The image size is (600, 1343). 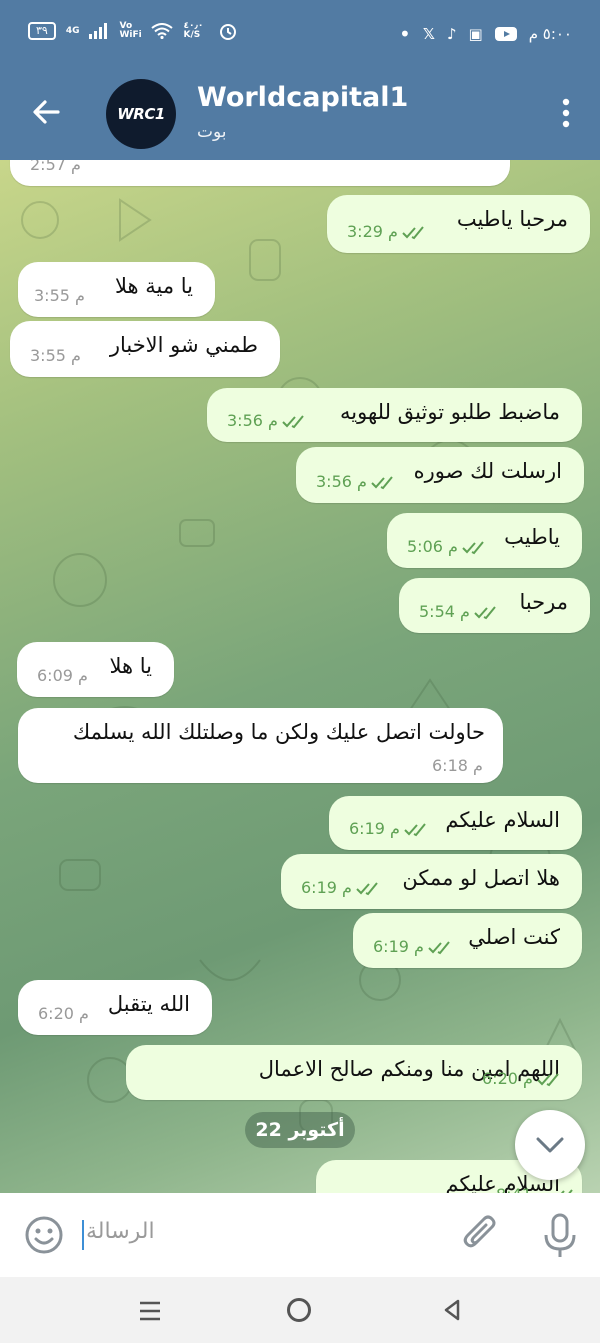 I want to click on message-input-bar: الرسالة, so click(x=300, y=1235).